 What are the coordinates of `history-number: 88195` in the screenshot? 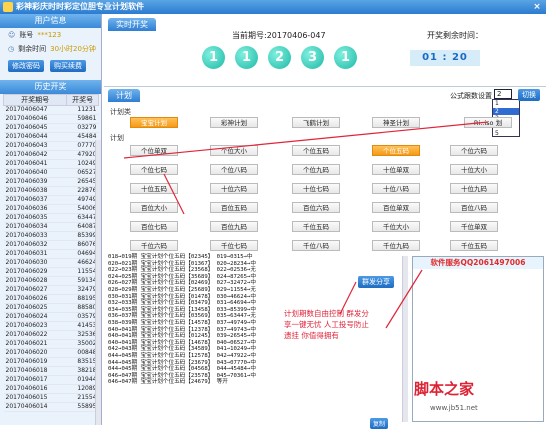 It's located at (82, 299).